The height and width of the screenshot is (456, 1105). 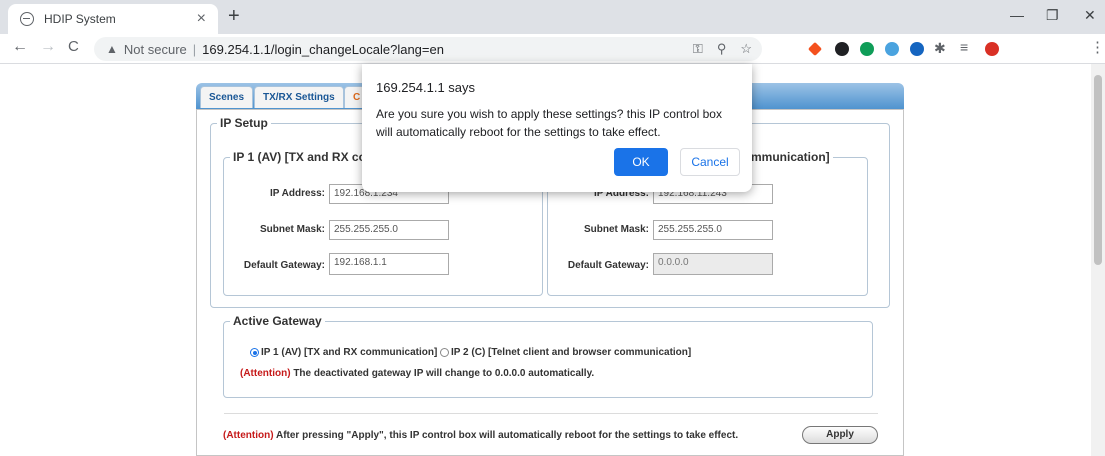 What do you see at coordinates (349, 352) in the screenshot?
I see `gateway-ip1-label: IP 1 (AV) [TX and RX communication]` at bounding box center [349, 352].